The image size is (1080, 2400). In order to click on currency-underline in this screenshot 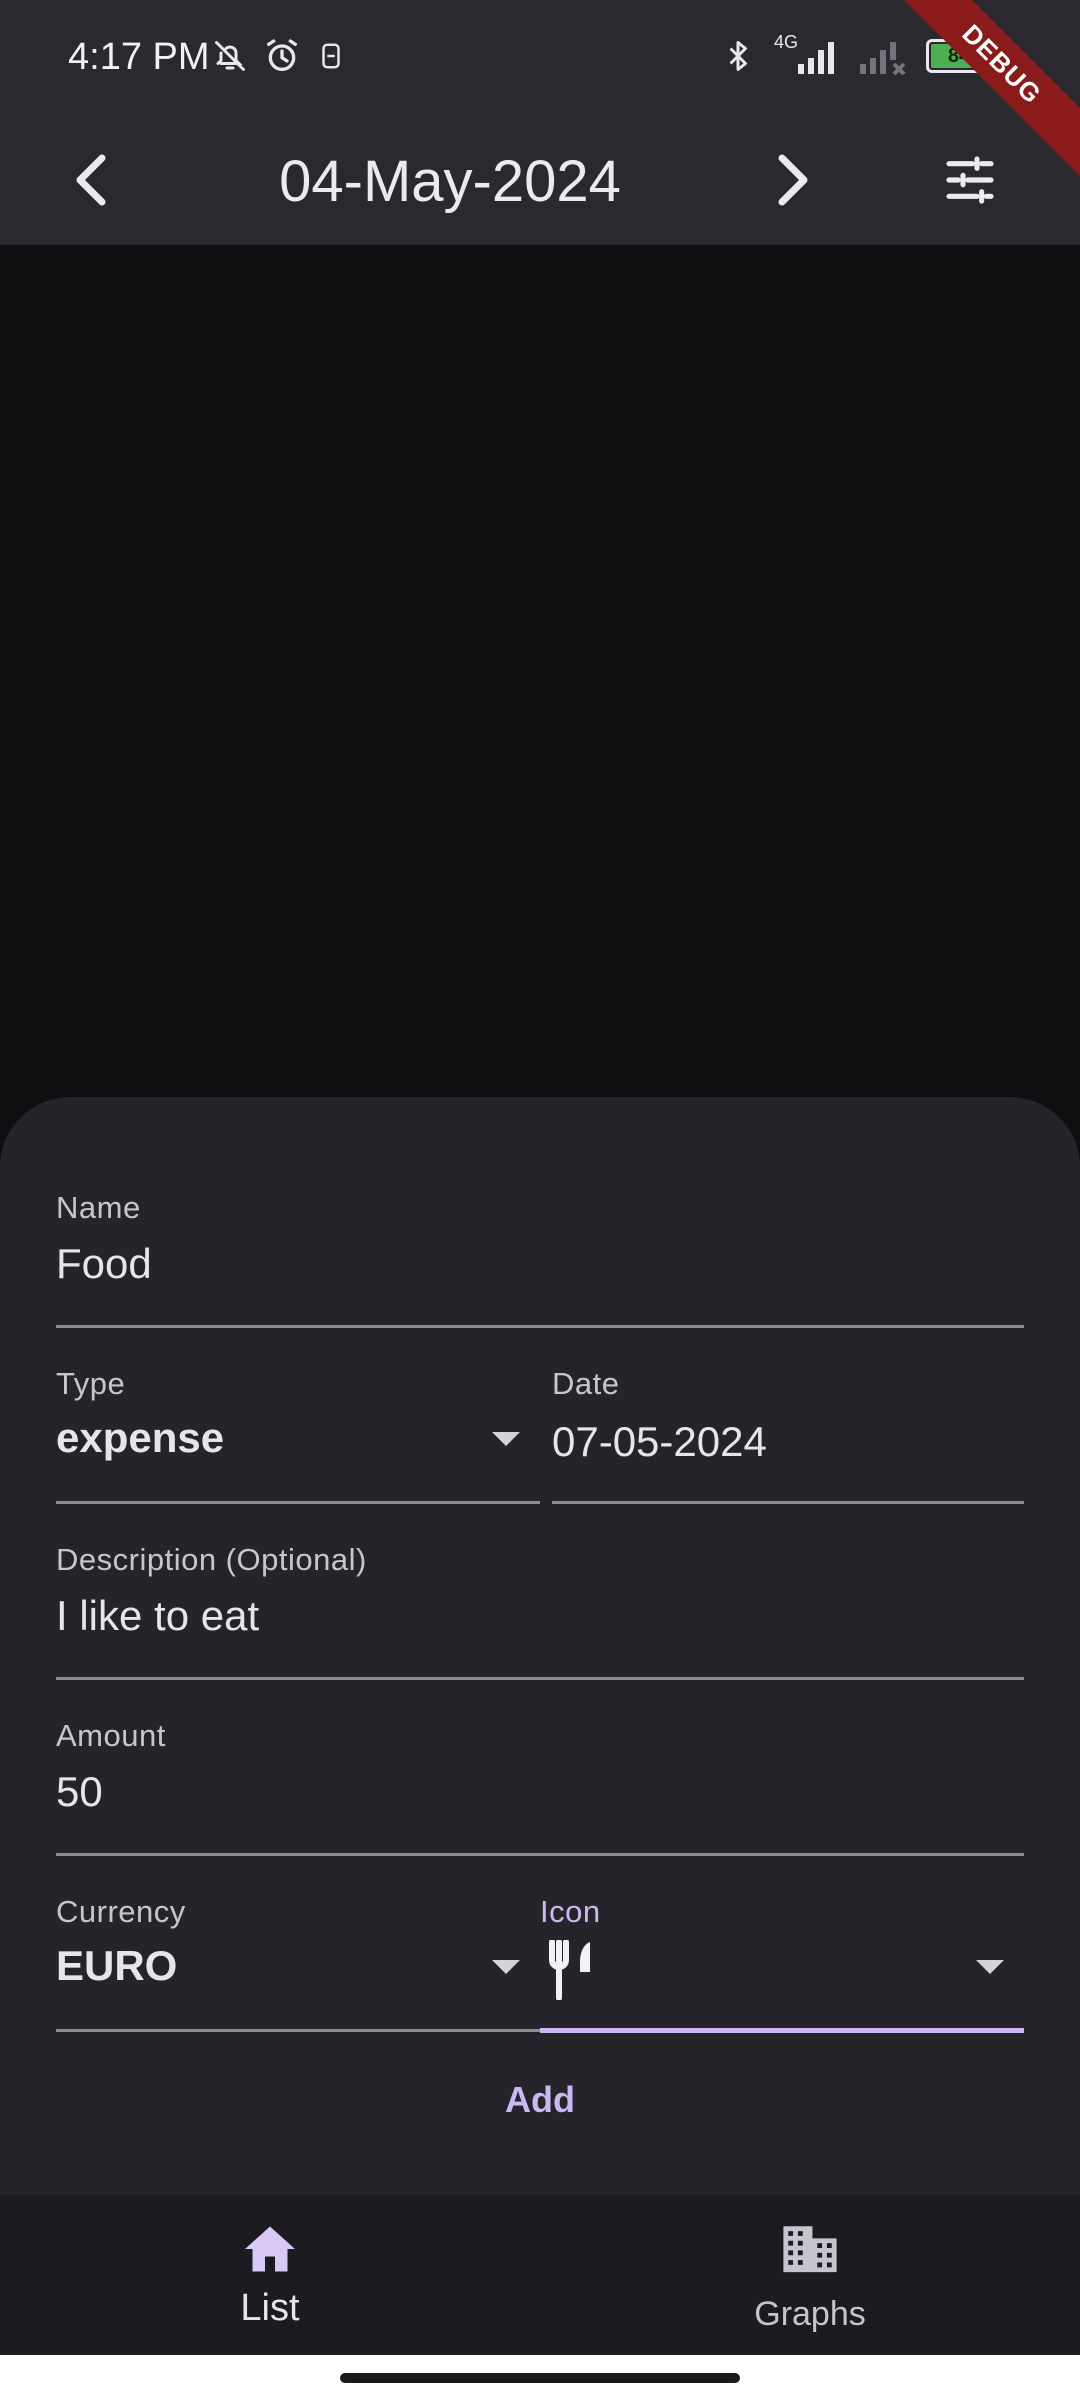, I will do `click(298, 2030)`.